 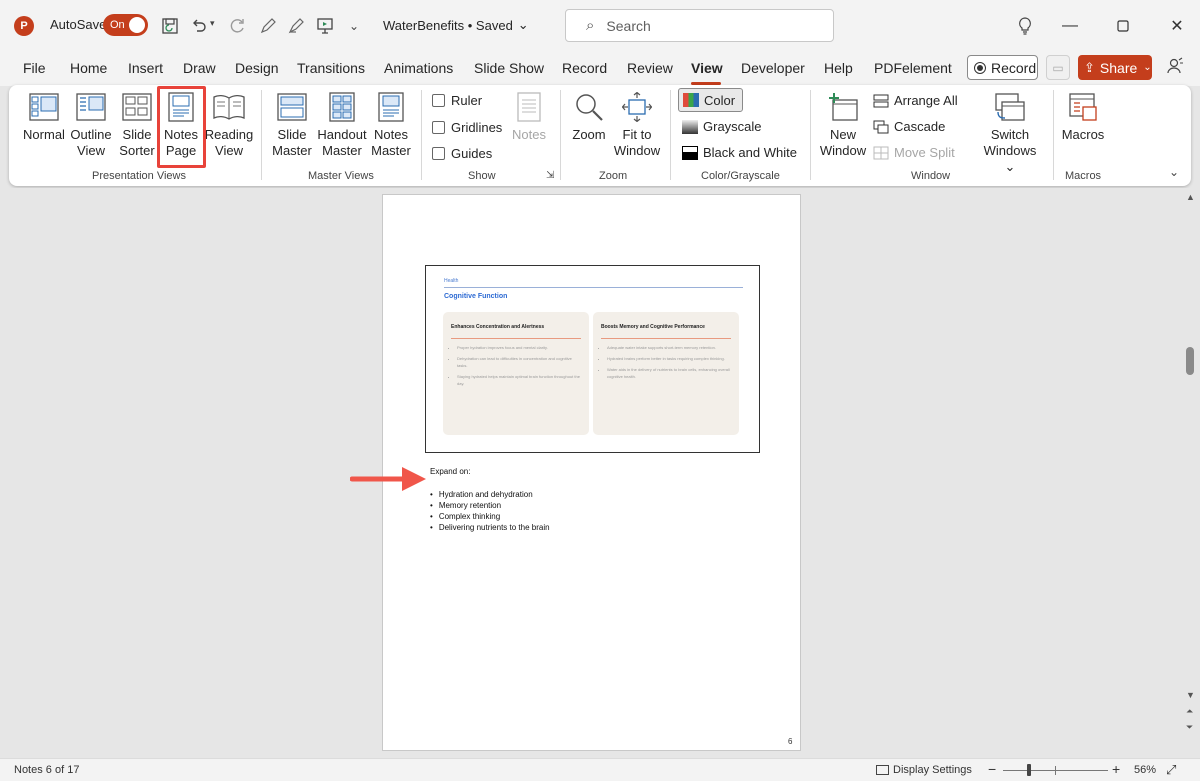 What do you see at coordinates (1192, 473) in the screenshot?
I see `vertical-scrollbar` at bounding box center [1192, 473].